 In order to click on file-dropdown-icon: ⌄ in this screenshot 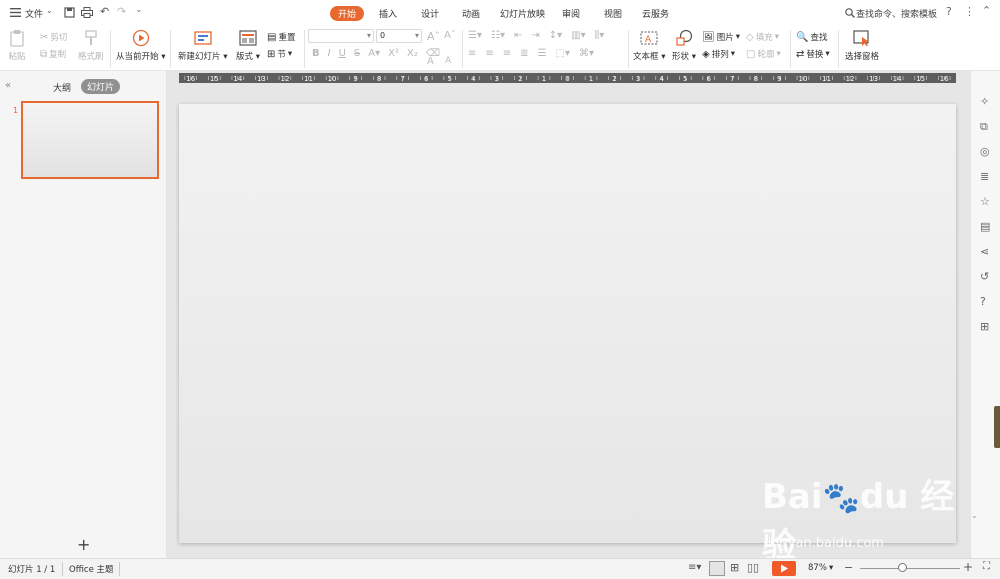, I will do `click(49, 10)`.